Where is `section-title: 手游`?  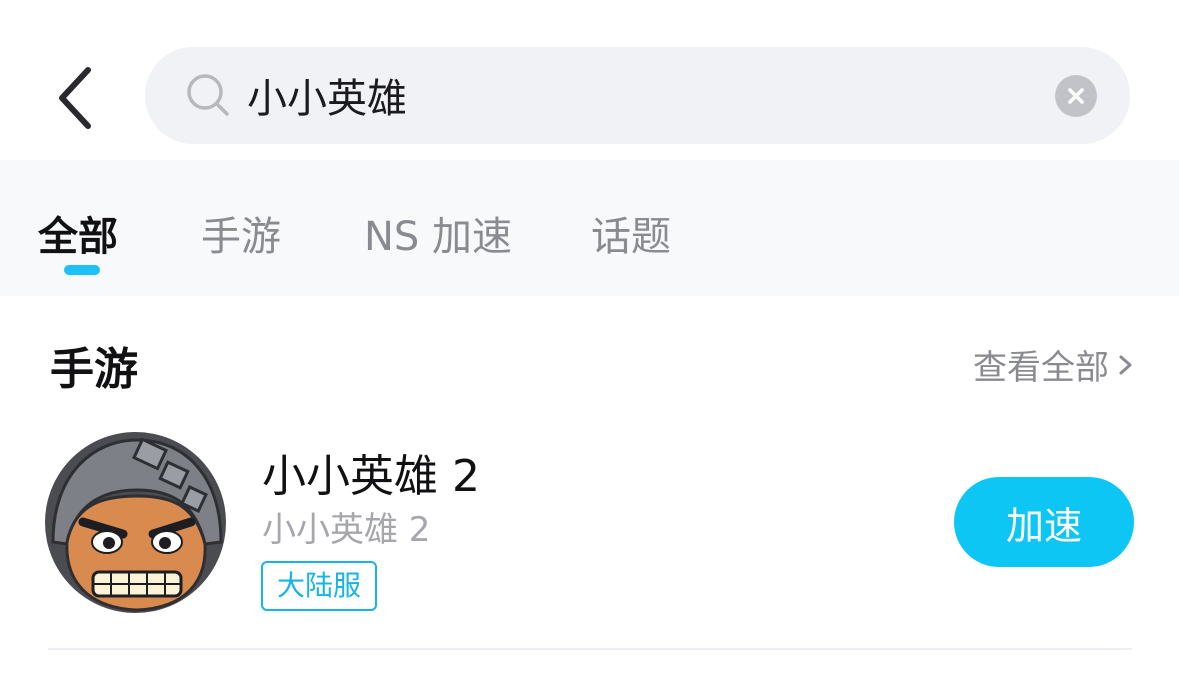 section-title: 手游 is located at coordinates (94, 369).